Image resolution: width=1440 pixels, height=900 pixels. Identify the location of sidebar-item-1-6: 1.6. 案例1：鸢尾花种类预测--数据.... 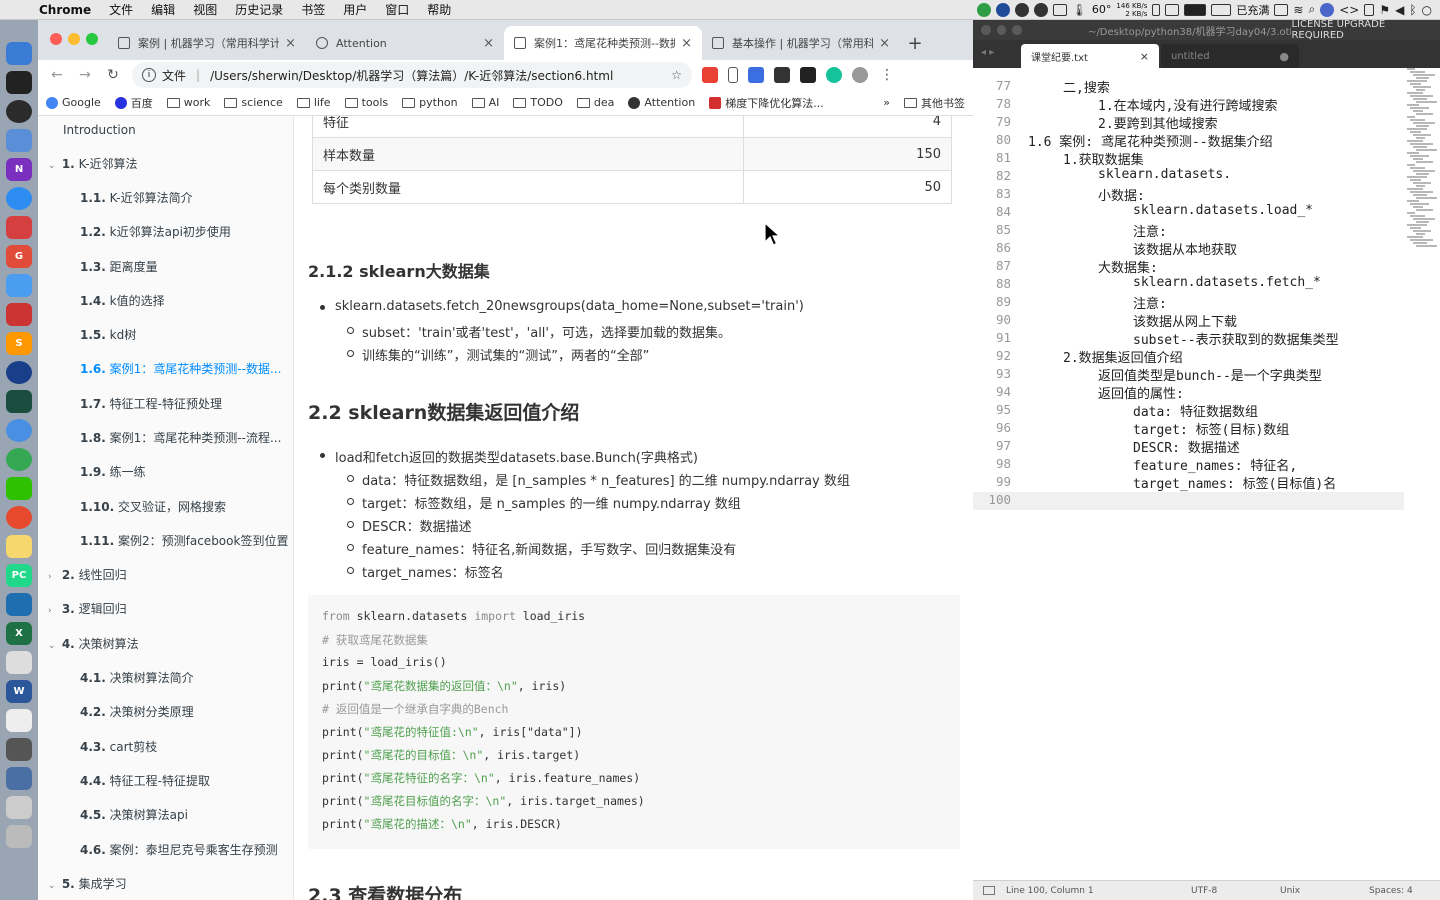
(180, 368).